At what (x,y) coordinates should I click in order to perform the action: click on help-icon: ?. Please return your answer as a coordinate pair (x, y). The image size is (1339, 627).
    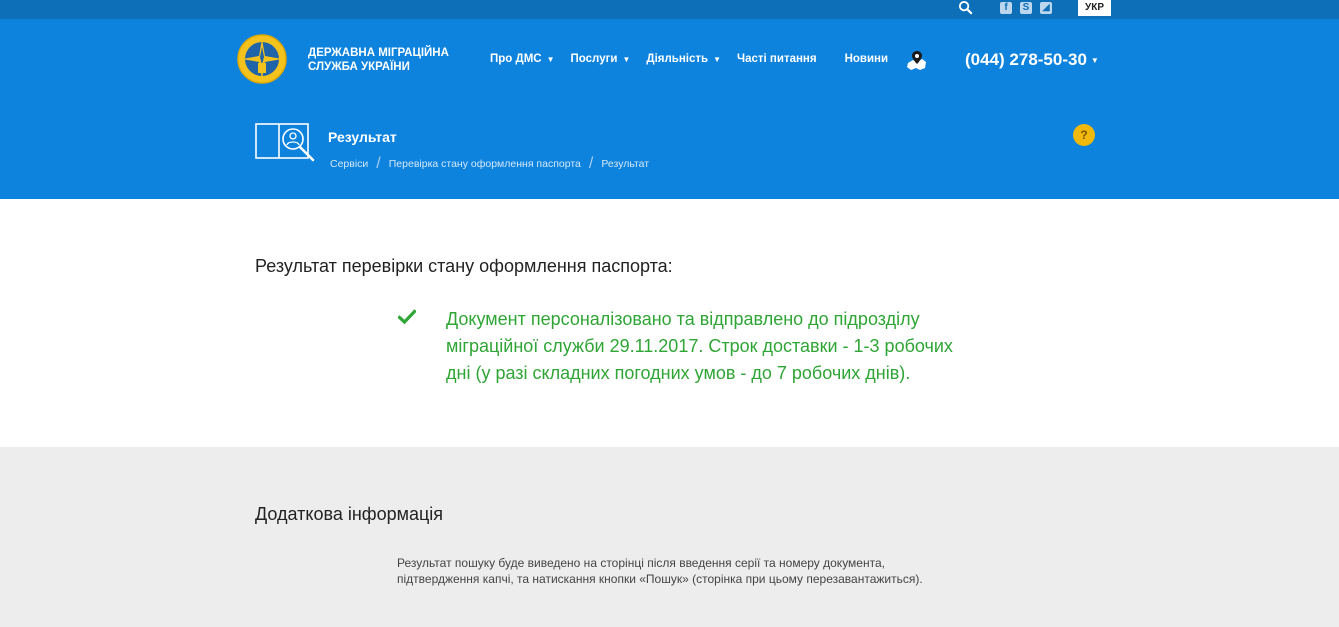
    Looking at the image, I should click on (1084, 135).